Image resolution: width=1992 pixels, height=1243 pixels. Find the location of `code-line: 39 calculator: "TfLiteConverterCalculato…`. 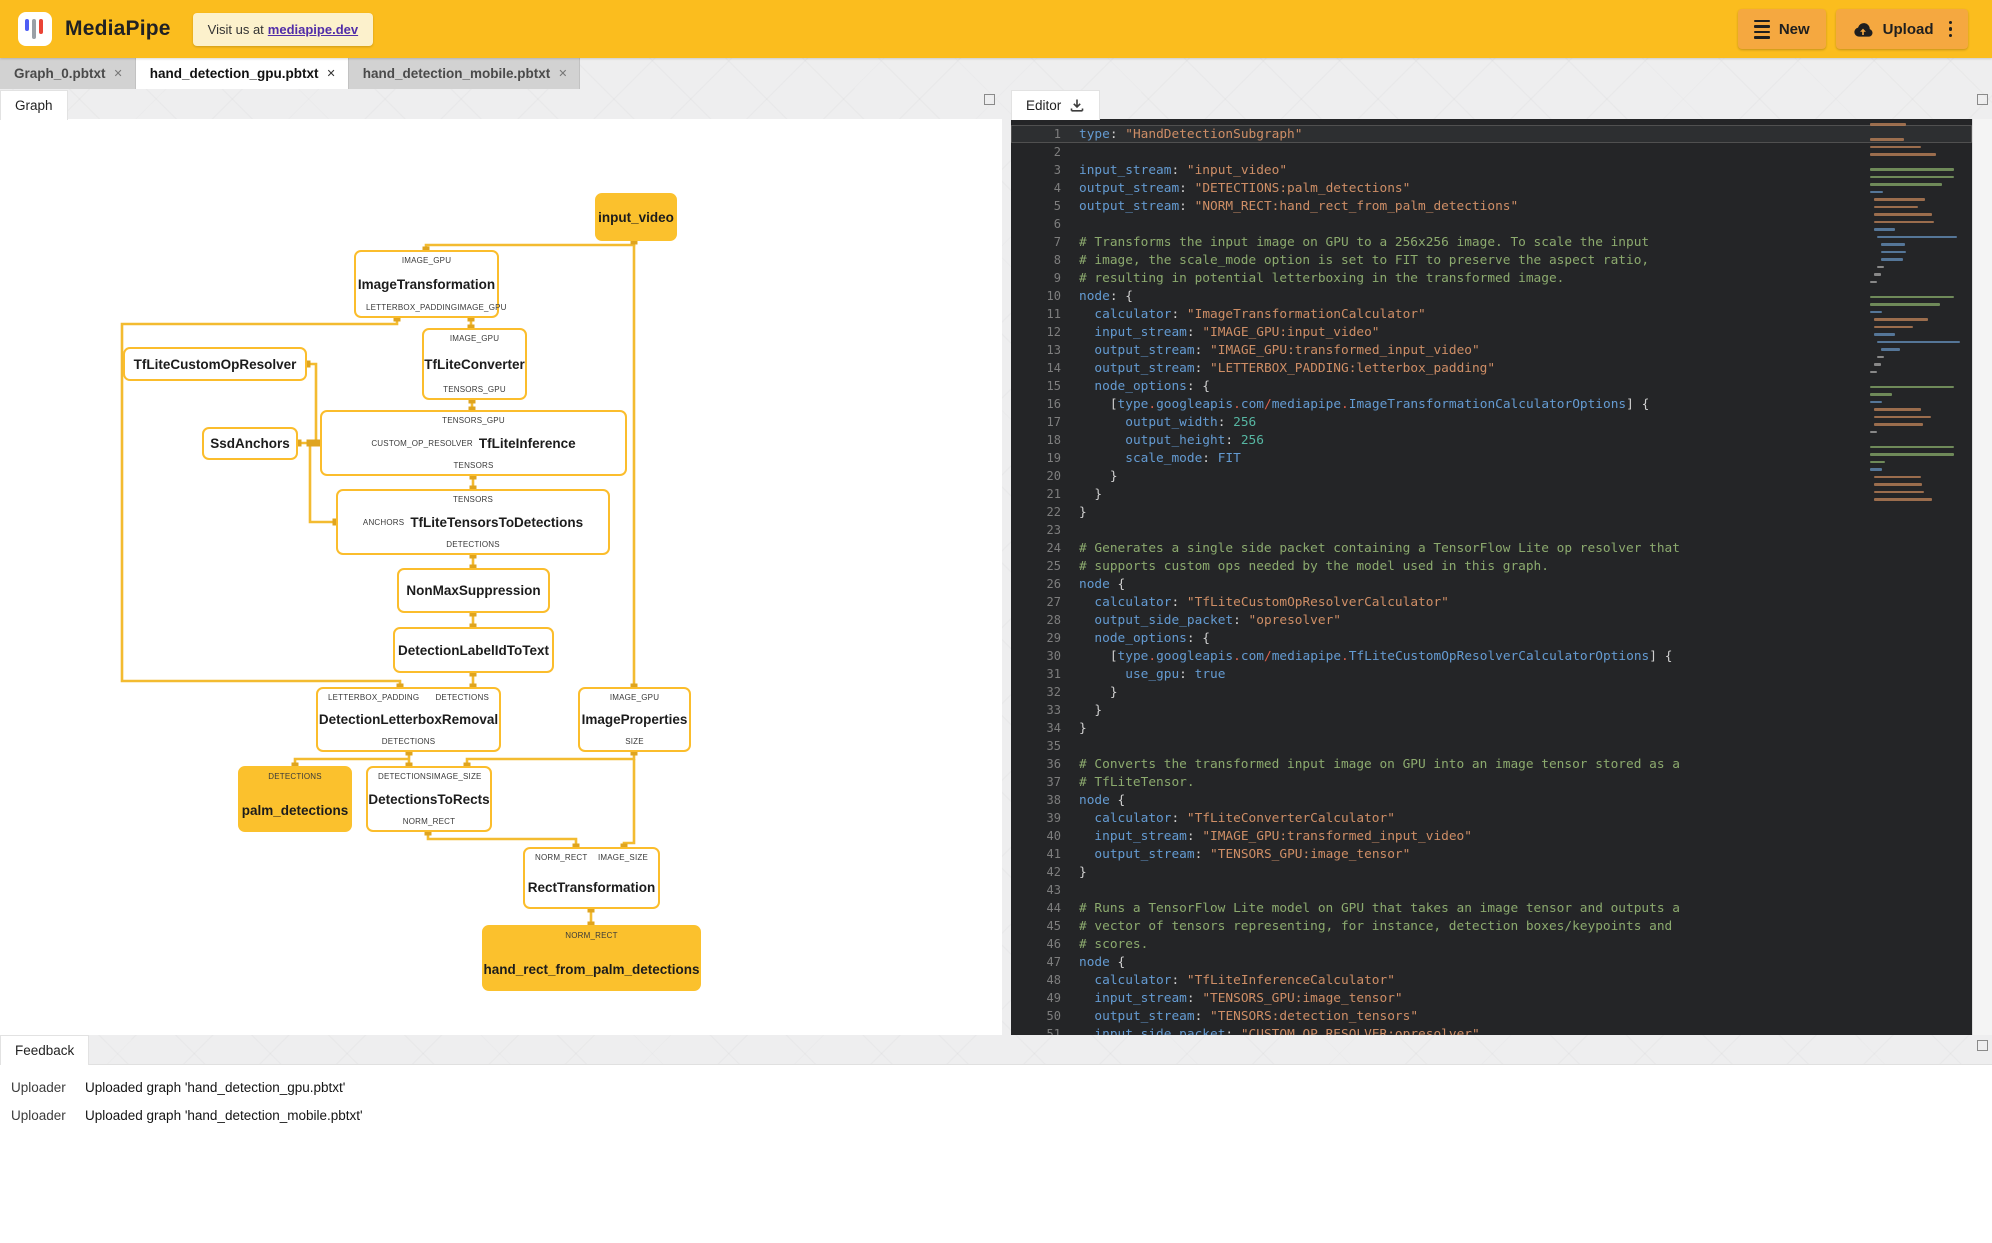

code-line: 39 calculator: "TfLiteConverterCalculato… is located at coordinates (1491, 818).